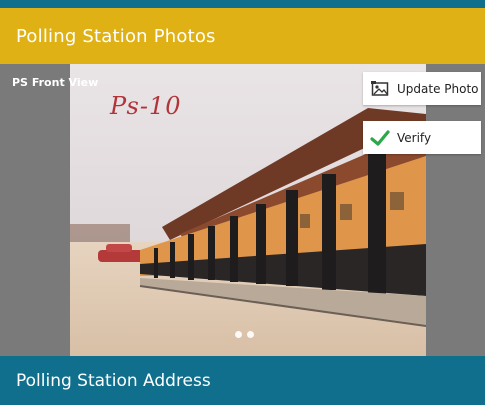 The image size is (485, 405). What do you see at coordinates (438, 88) in the screenshot?
I see `update-photo-label: Update Photo` at bounding box center [438, 88].